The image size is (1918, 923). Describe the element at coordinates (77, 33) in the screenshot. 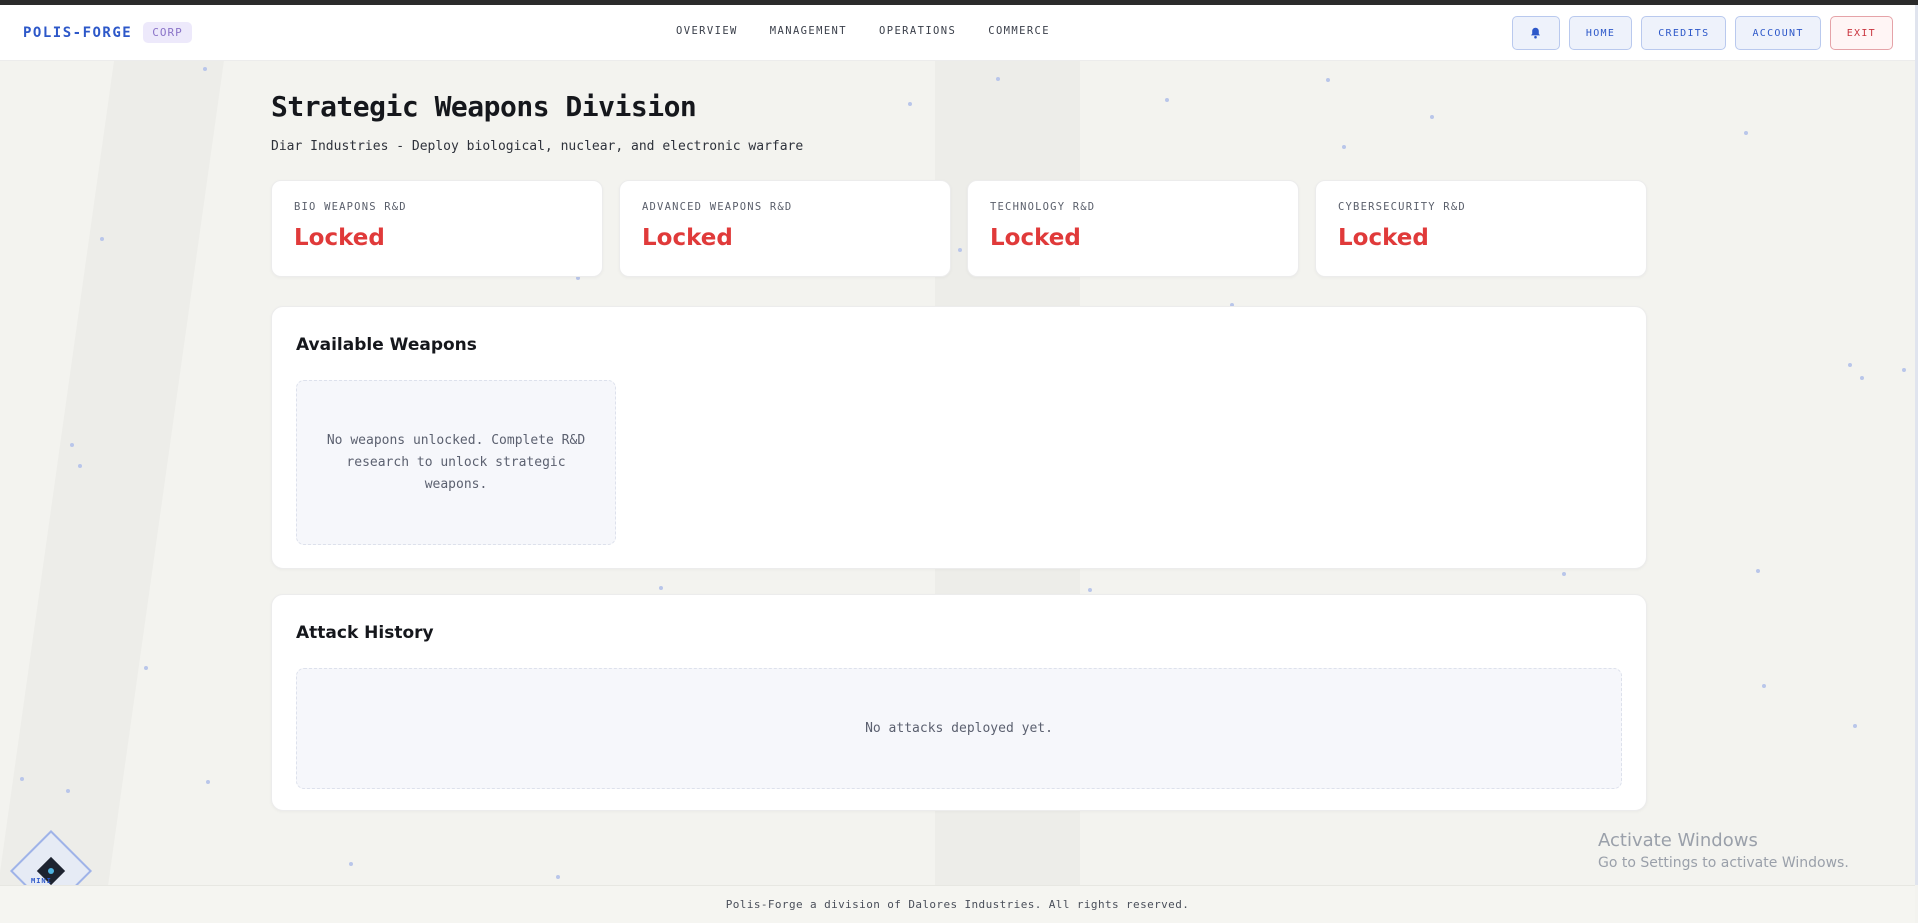

I see `brand-name: POLIS-FORGE` at that location.